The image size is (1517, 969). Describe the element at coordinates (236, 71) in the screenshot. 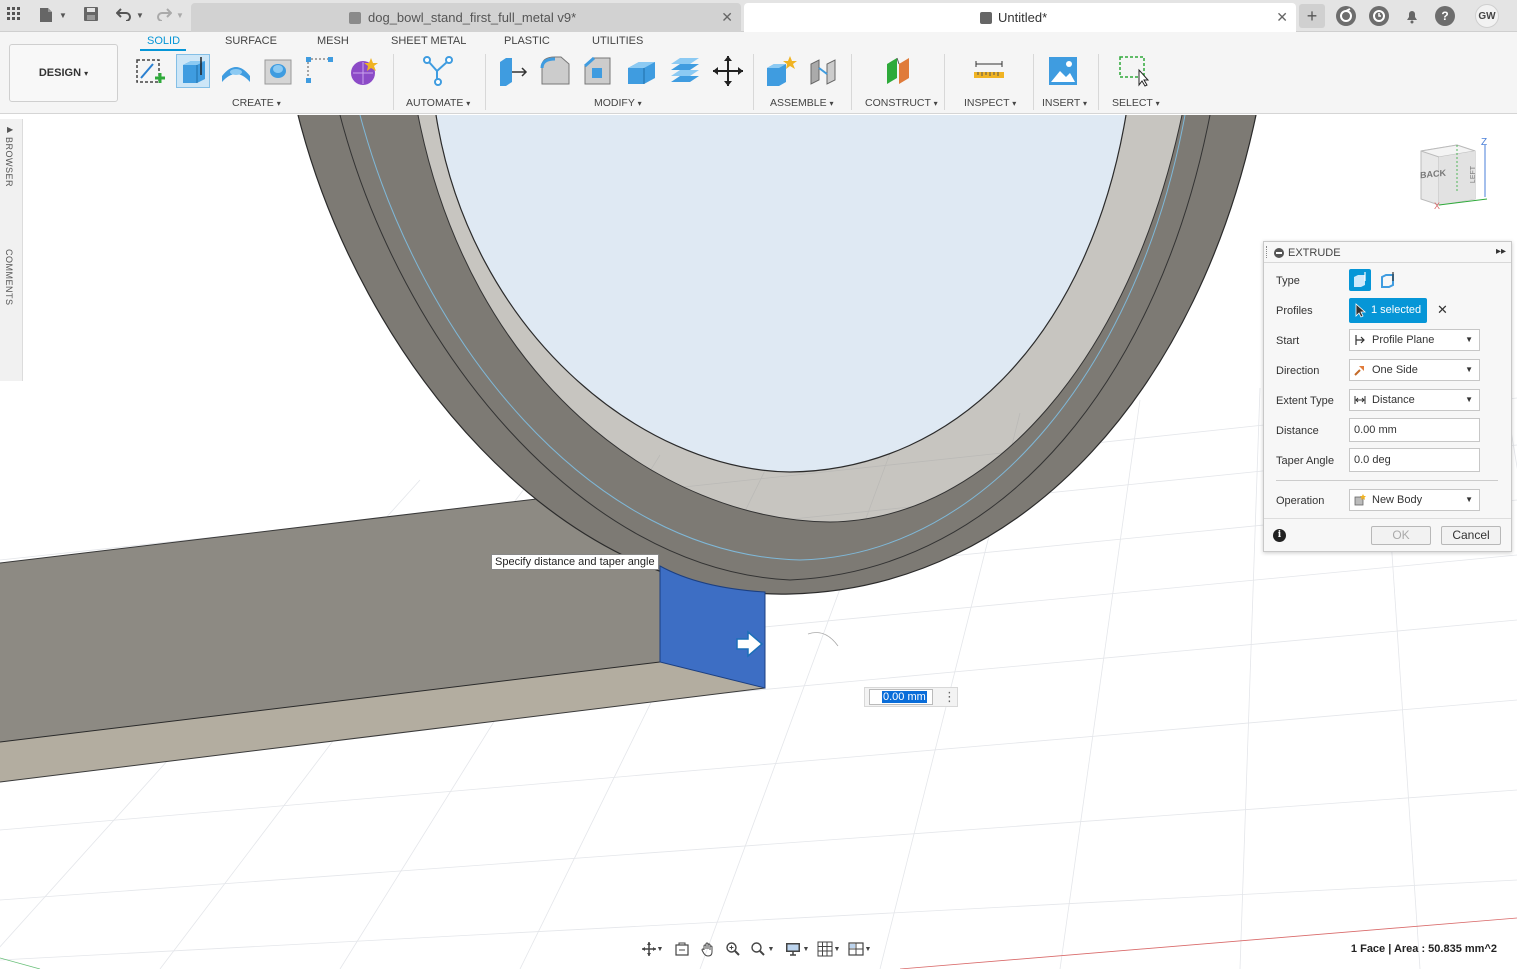

I see `revolve-icon` at that location.